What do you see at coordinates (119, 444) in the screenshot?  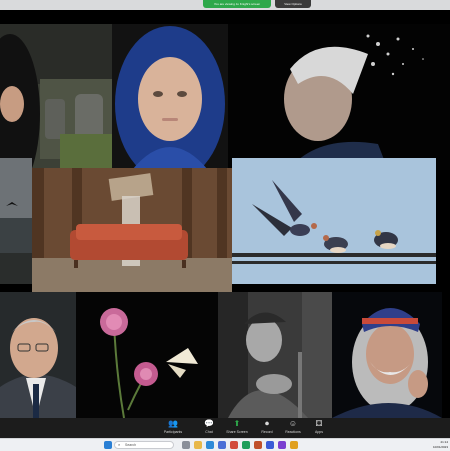 I see `search-icon: ⌕` at bounding box center [119, 444].